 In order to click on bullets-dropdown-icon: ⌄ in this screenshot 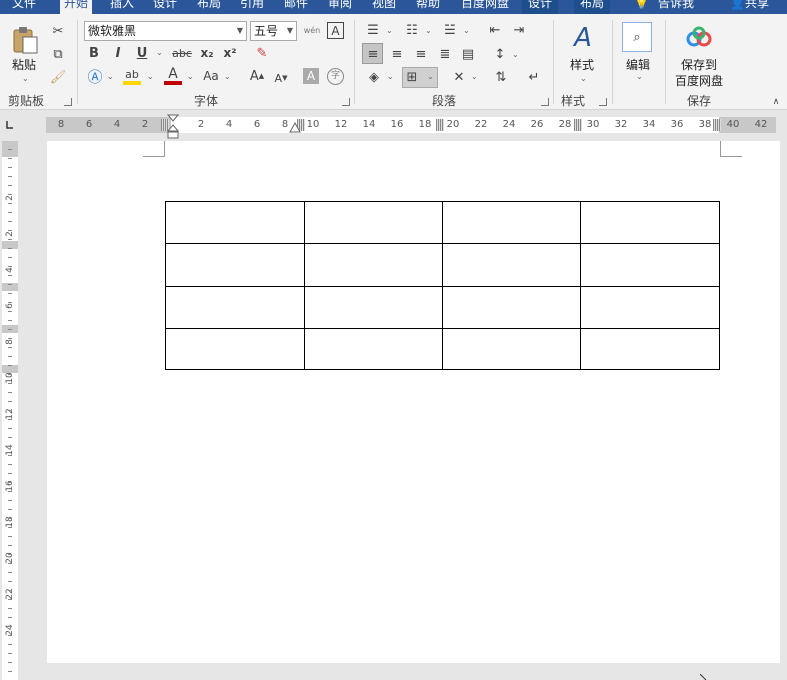, I will do `click(389, 30)`.